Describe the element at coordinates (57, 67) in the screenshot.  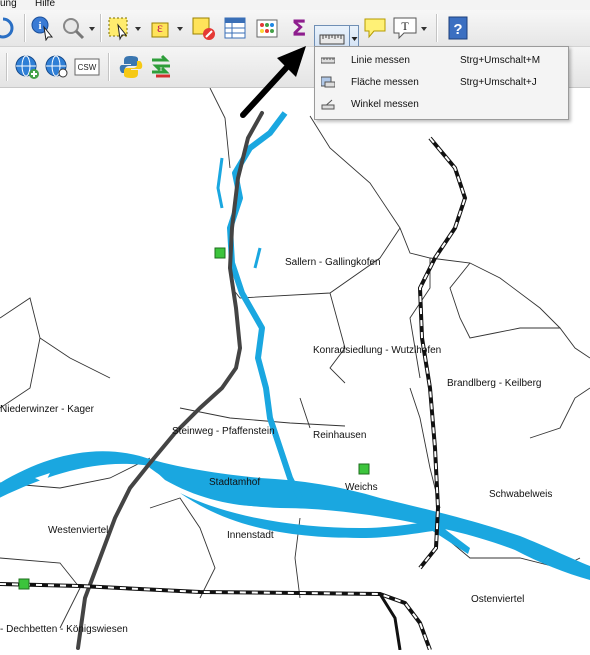
I see `globe-search-icon` at that location.